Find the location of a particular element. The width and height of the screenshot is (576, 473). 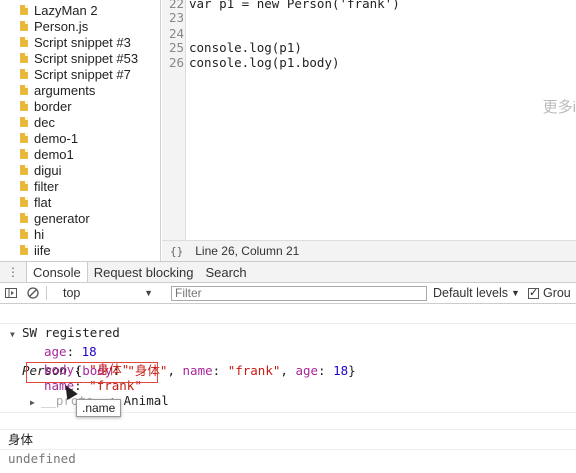

object-key-name: name is located at coordinates (197, 370).